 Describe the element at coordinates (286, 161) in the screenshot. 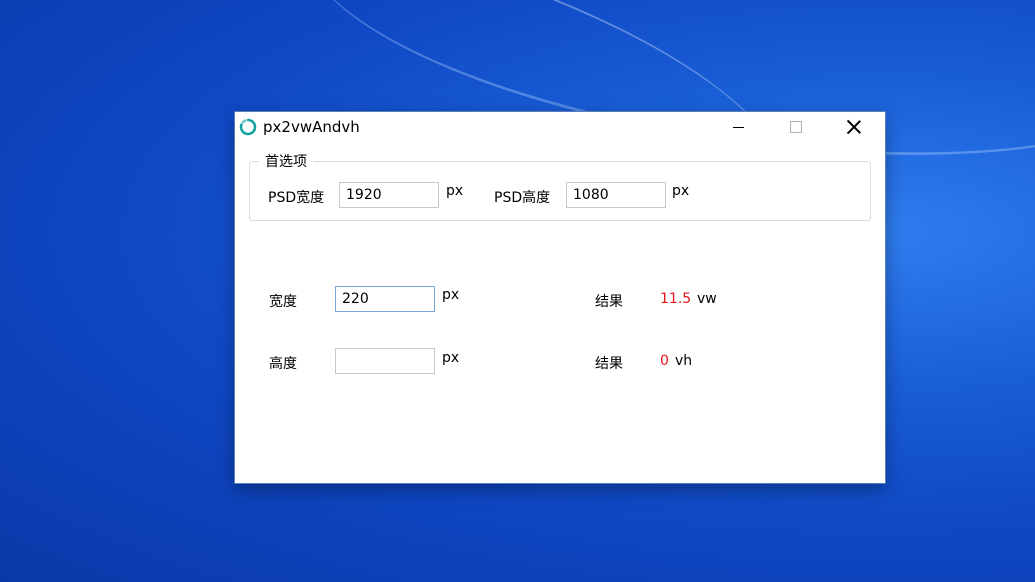

I see `preferences-legend: 首选项` at that location.